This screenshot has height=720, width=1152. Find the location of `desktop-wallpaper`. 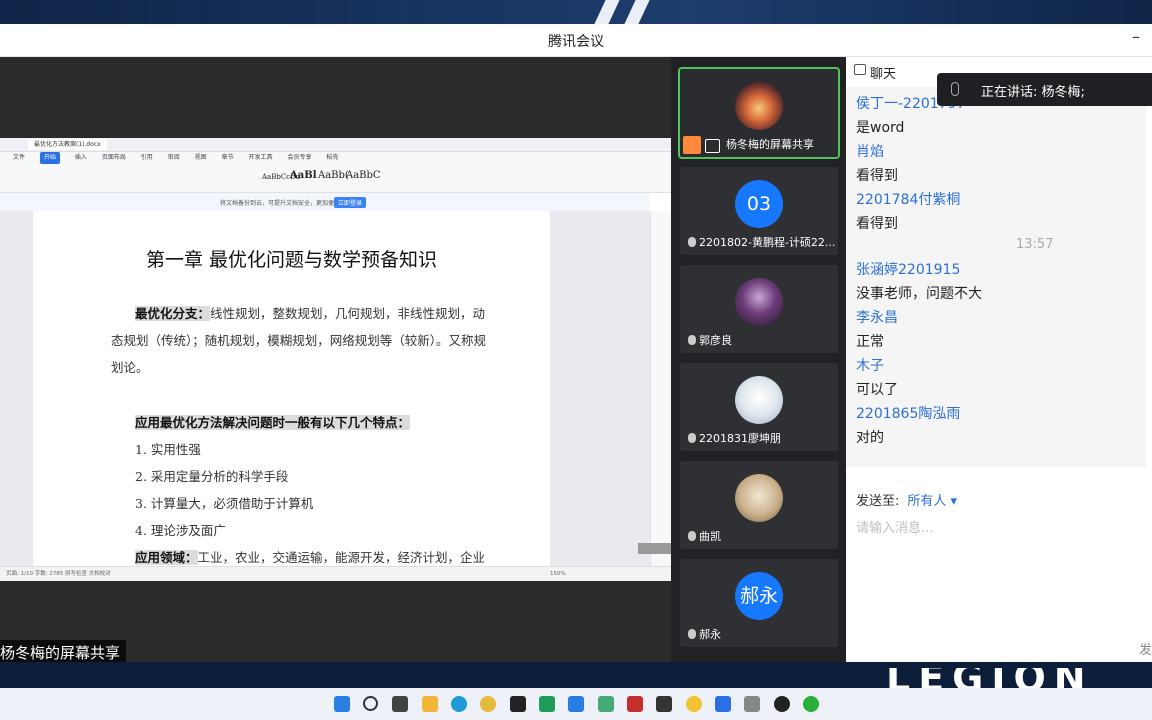

desktop-wallpaper is located at coordinates (576, 12).